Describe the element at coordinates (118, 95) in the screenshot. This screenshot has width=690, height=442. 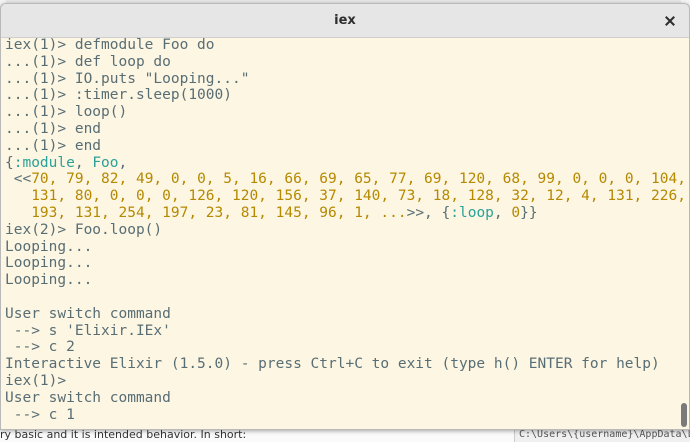
I see `terminal-line: ...(1)> :timer.sleep(1000)` at that location.